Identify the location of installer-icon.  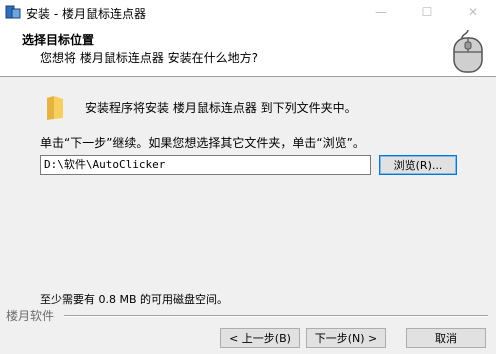
(13, 12).